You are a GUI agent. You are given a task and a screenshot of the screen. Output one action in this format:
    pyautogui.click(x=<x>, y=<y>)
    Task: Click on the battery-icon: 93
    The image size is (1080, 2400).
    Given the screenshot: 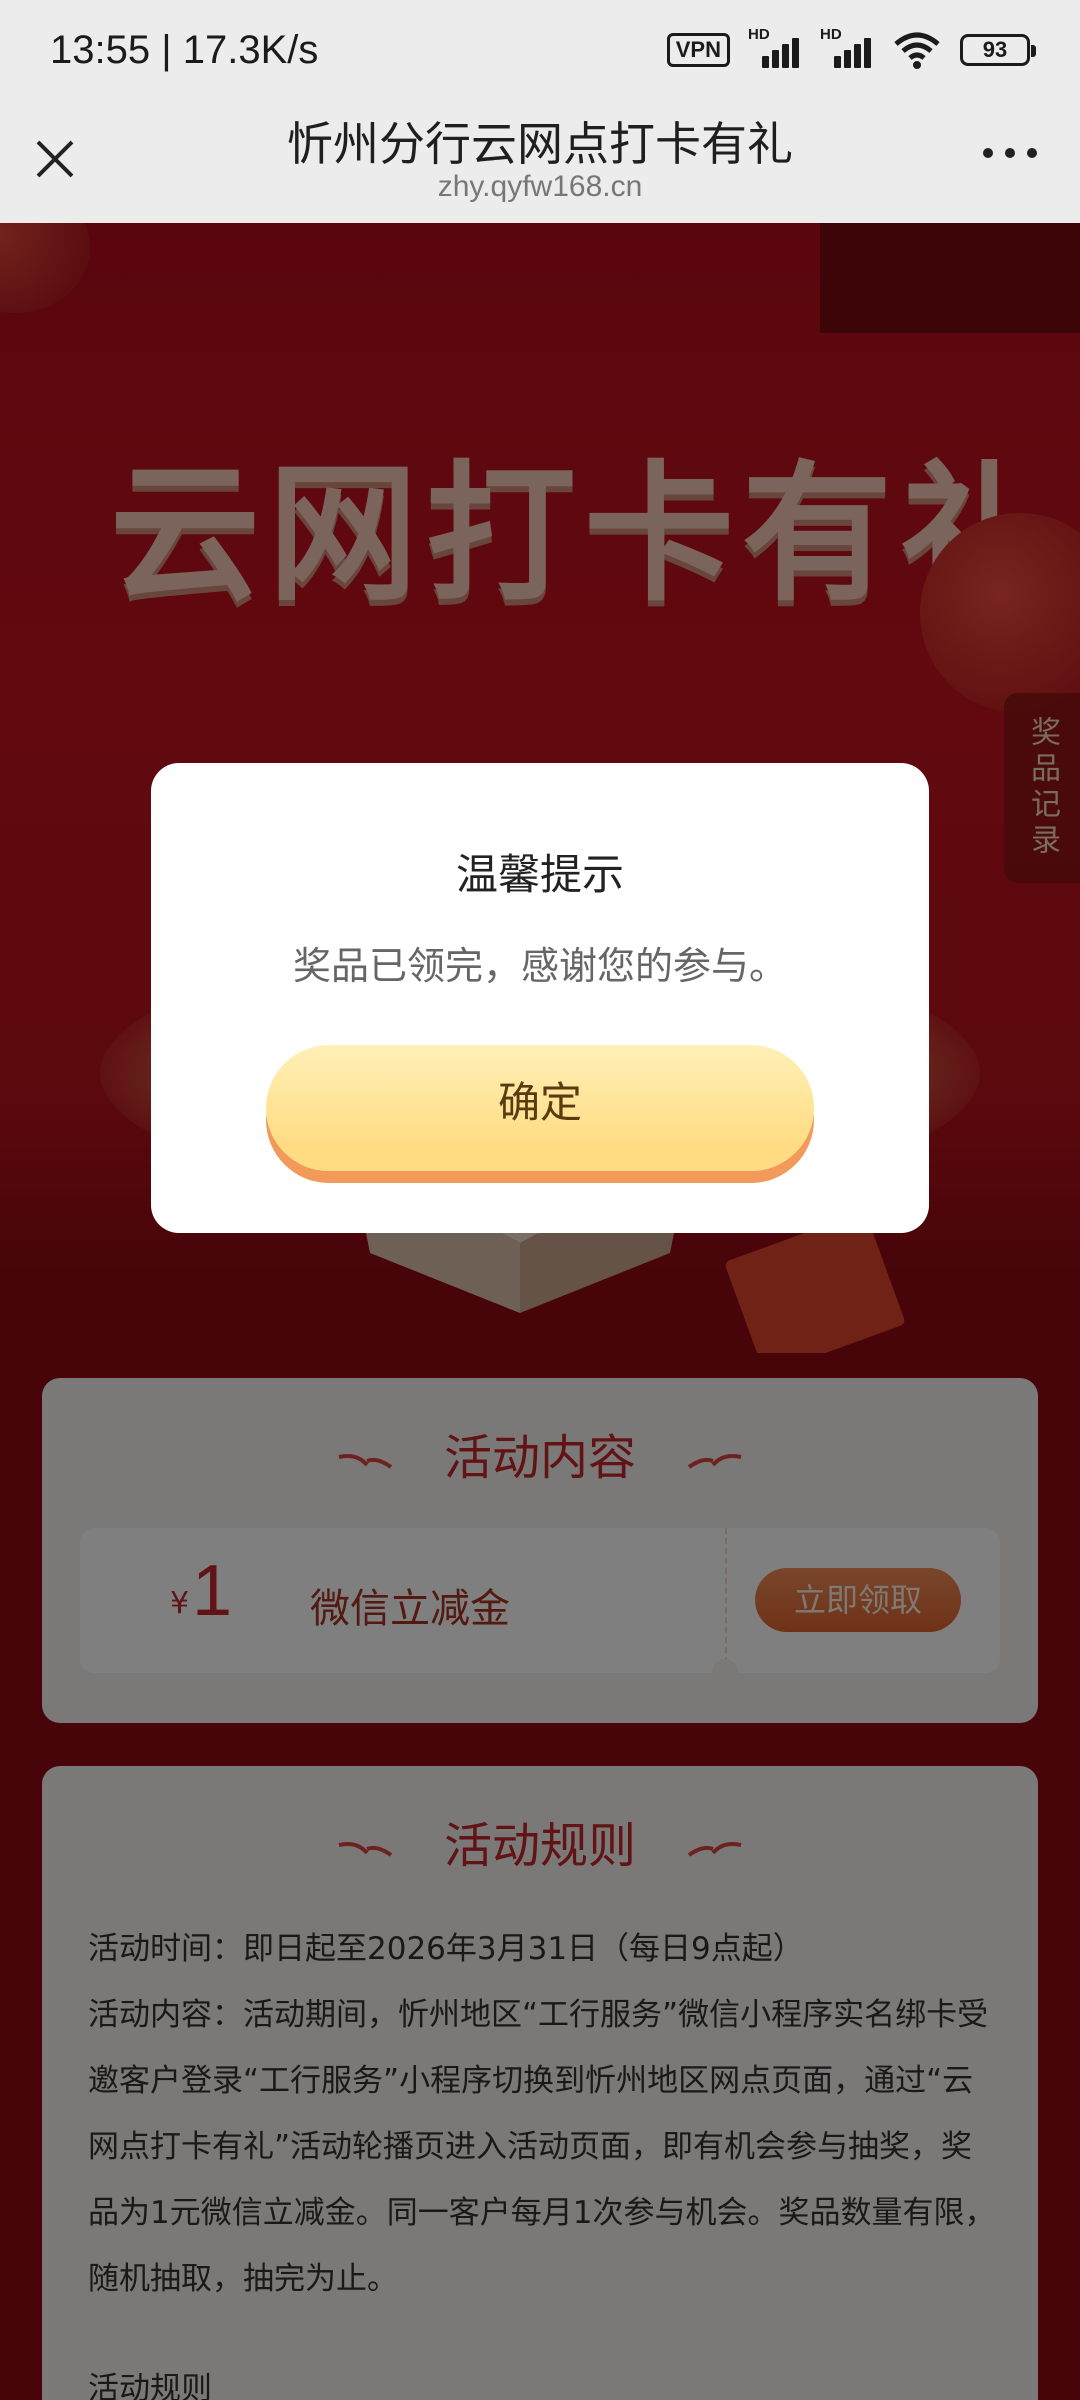 What is the action you would take?
    pyautogui.click(x=998, y=50)
    